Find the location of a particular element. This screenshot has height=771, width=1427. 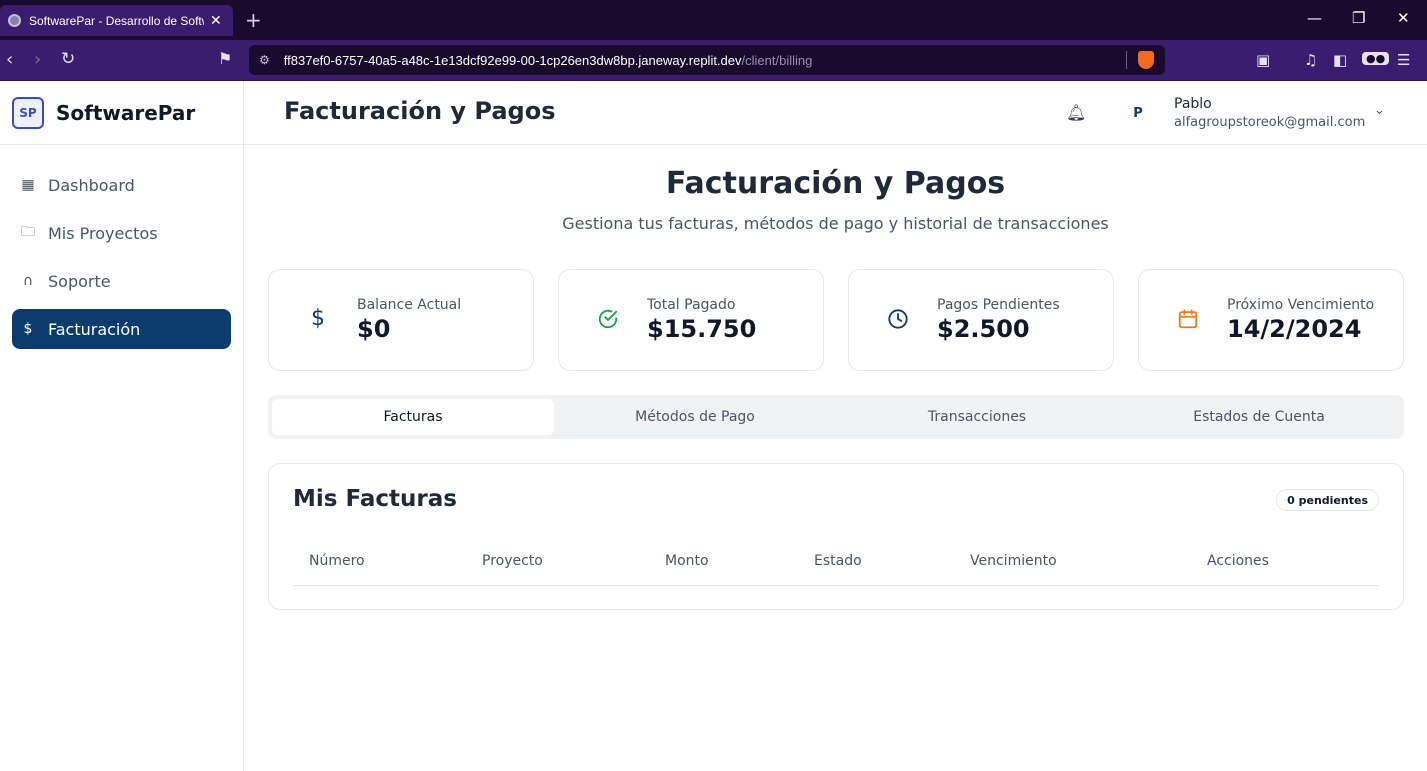

column-header-actions: Acciones is located at coordinates (1238, 561).